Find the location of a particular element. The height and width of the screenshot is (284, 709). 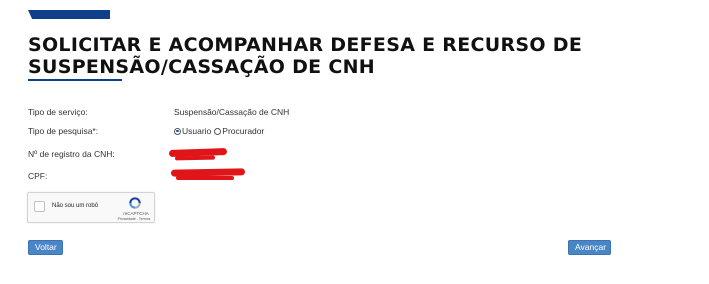

radio-usuario is located at coordinates (177, 131).